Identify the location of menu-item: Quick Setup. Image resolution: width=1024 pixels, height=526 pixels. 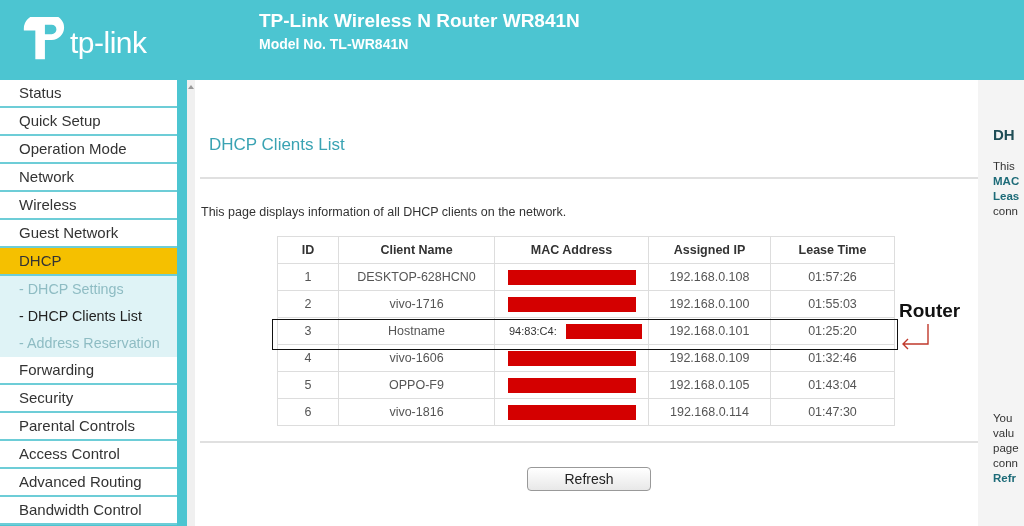
(88, 122).